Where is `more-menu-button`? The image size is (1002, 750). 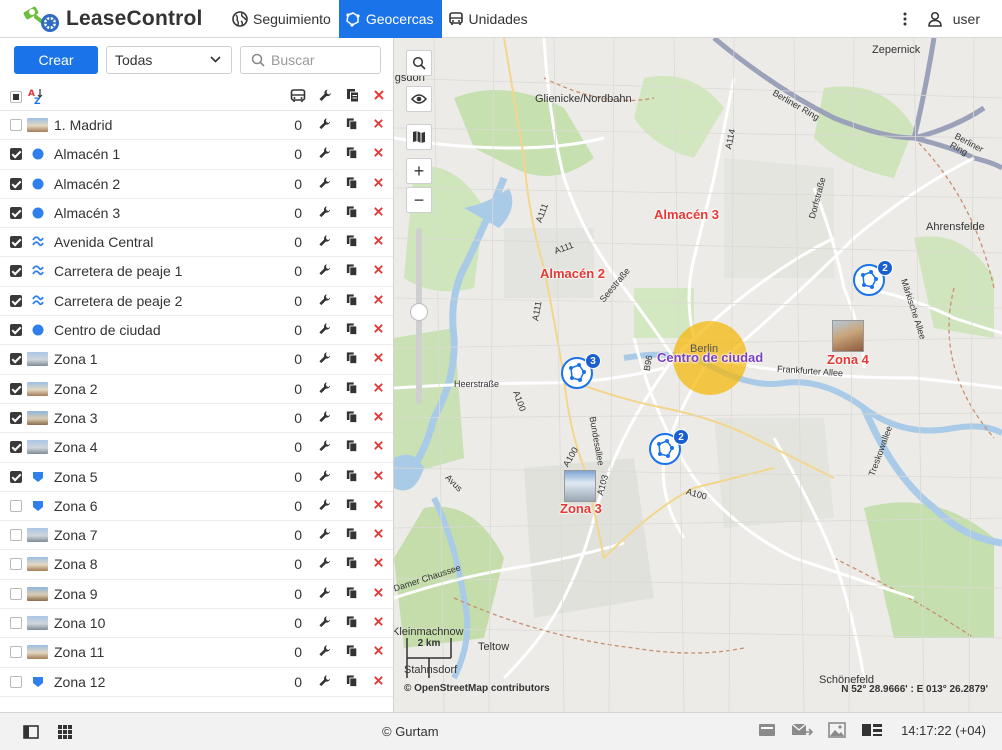 more-menu-button is located at coordinates (905, 19).